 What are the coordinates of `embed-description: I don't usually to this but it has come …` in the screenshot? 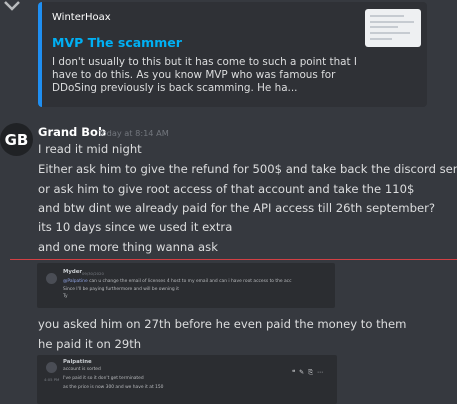 It's located at (204, 75).